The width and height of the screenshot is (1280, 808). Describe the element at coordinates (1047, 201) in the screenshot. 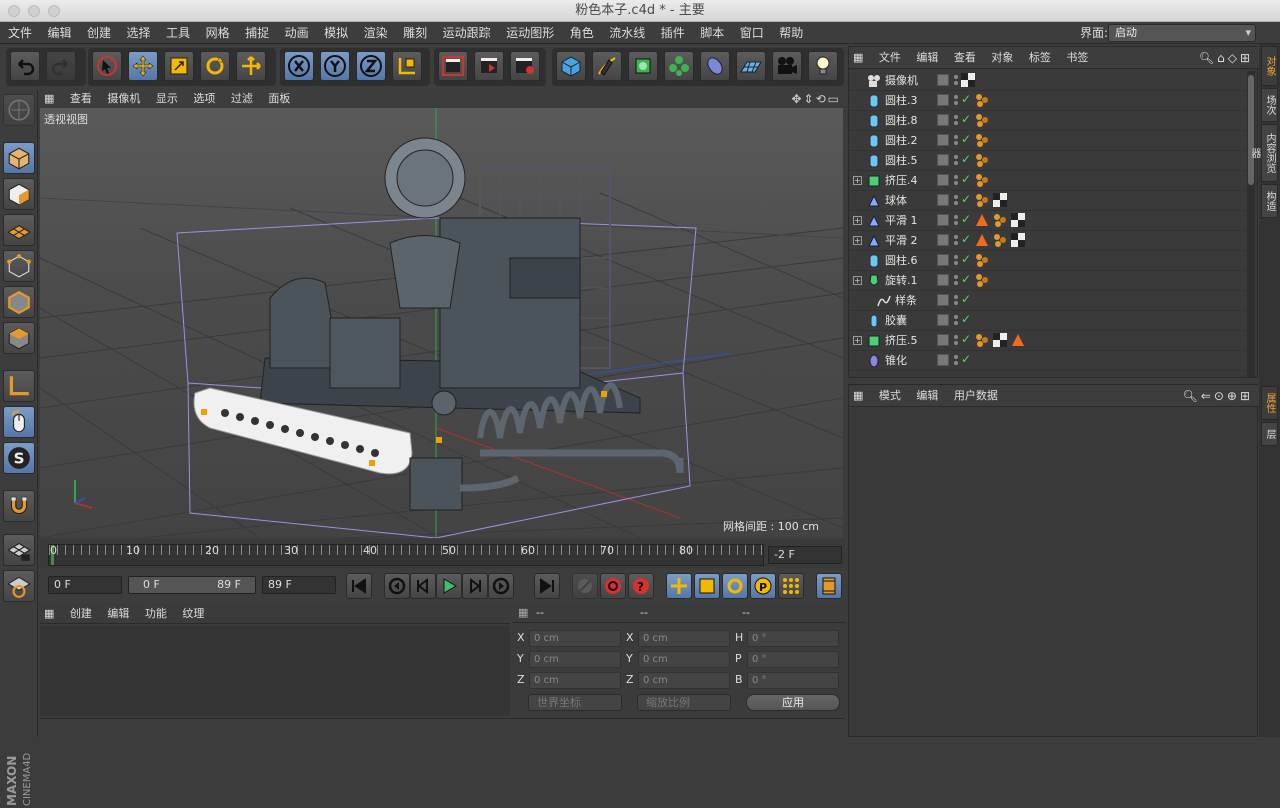

I see `object-row: 球体 ✓` at that location.